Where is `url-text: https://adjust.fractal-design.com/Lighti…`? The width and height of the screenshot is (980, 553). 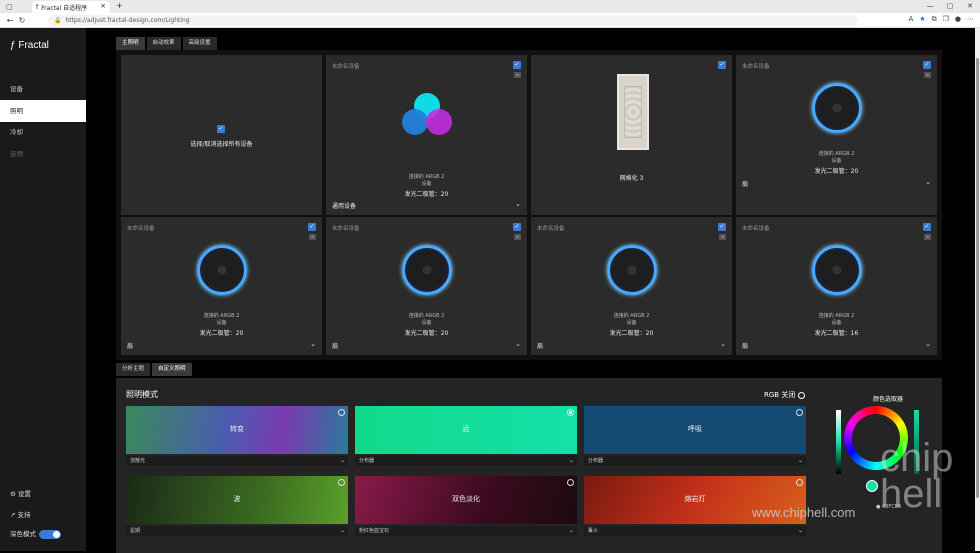 url-text: https://adjust.fractal-design.com/Lighti… is located at coordinates (127, 20).